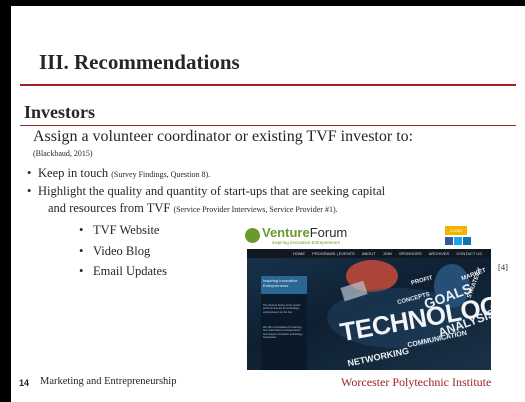 This screenshot has height=402, width=525. Describe the element at coordinates (63, 153) in the screenshot. I see `lead-citation: (Blackbaud, 2015)` at that location.